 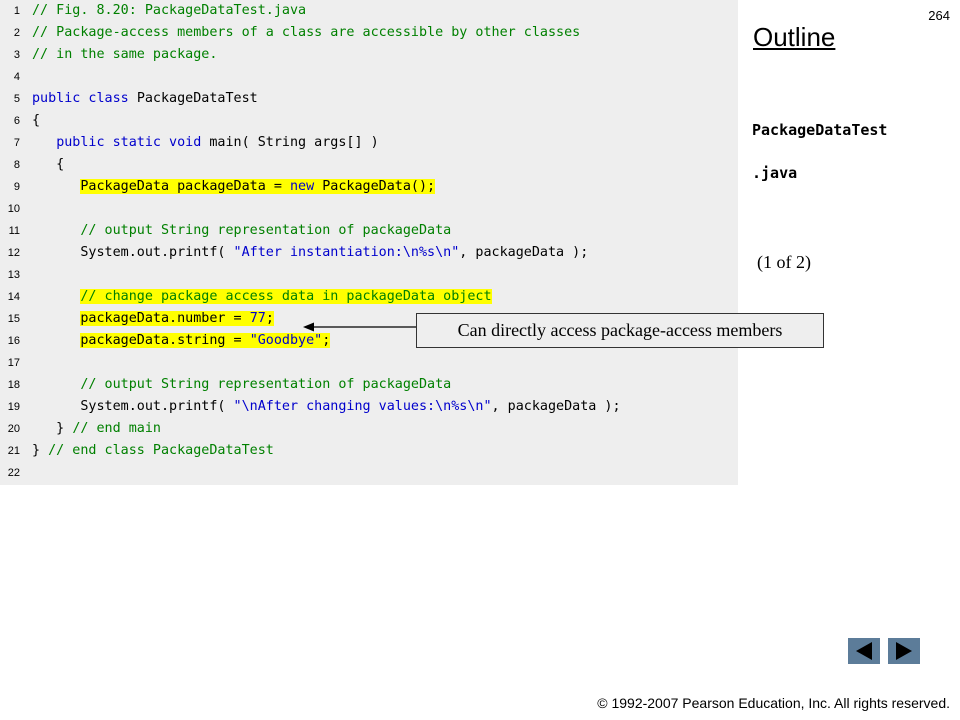 I want to click on code-token-comment: // end class PackageDataTest, so click(x=161, y=450).